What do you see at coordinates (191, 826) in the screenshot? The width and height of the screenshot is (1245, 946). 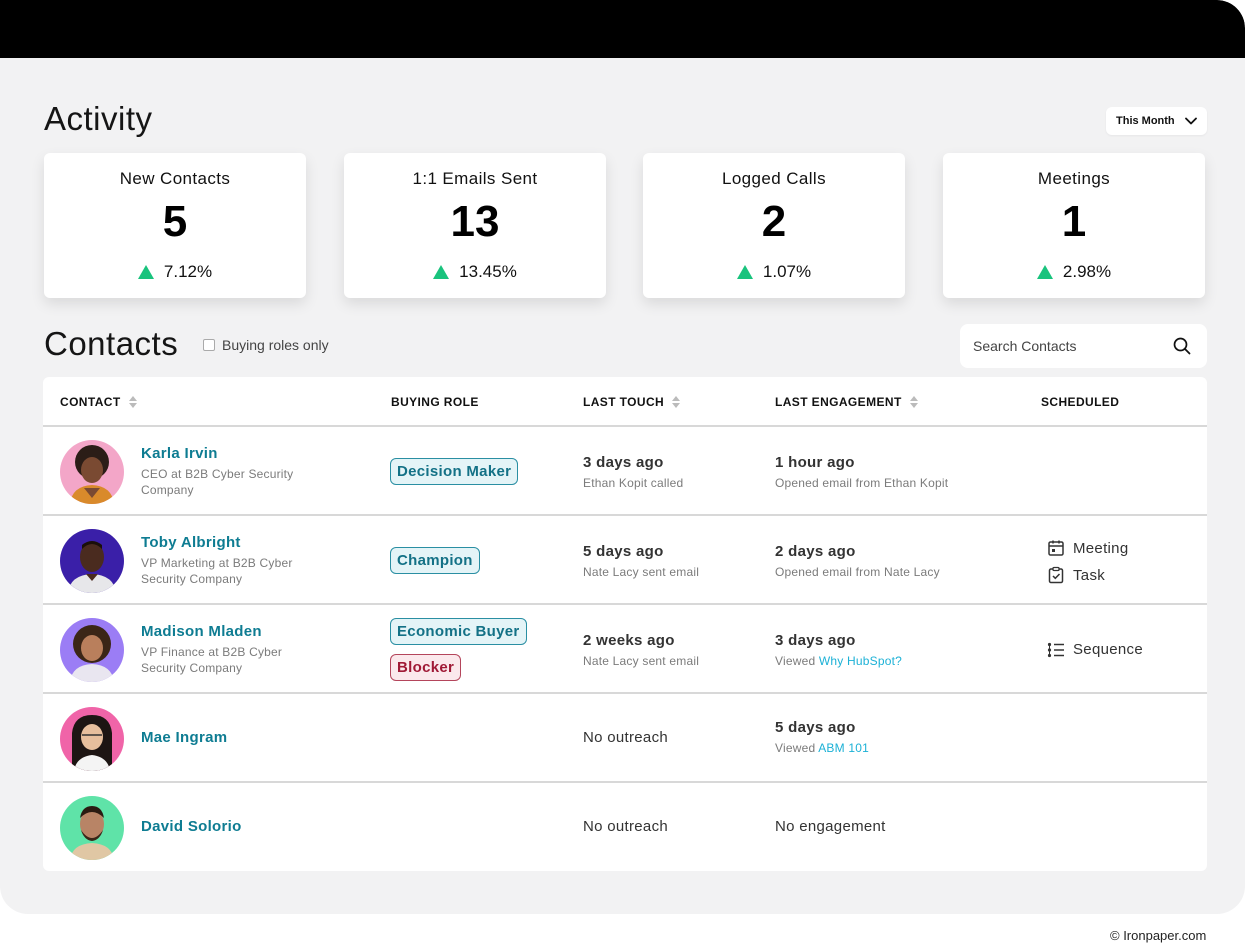 I see `contact-name-link: David Solorio` at bounding box center [191, 826].